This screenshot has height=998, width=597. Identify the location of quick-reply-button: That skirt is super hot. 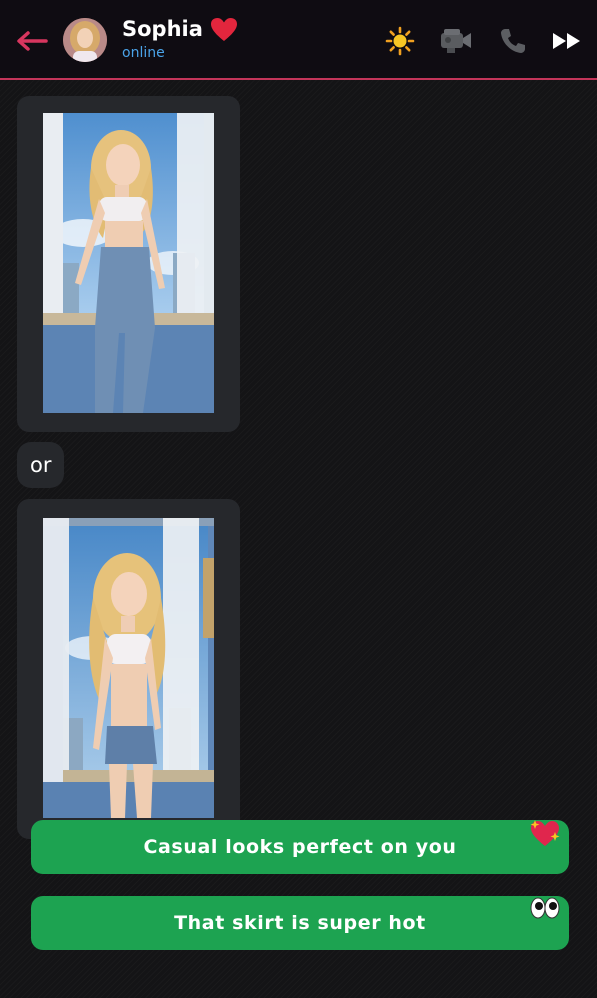
(300, 923).